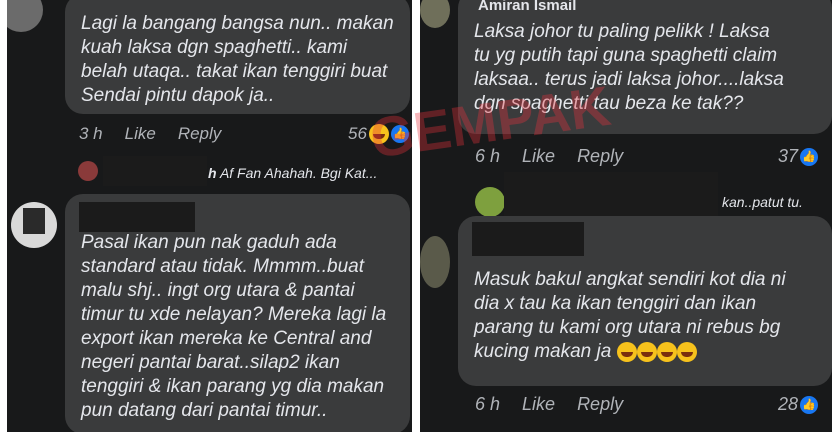  What do you see at coordinates (630, 279) in the screenshot?
I see `comment-line: Masuk bakul angkat sendiri kot dia ni` at bounding box center [630, 279].